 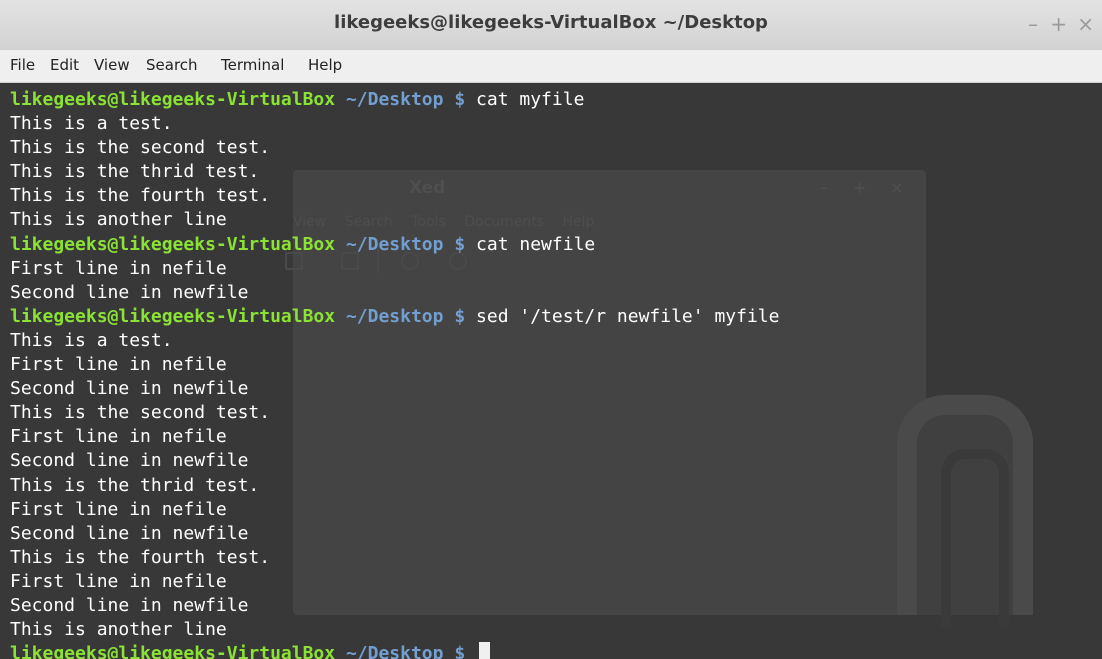 I want to click on close-button: ×, so click(x=1085, y=24).